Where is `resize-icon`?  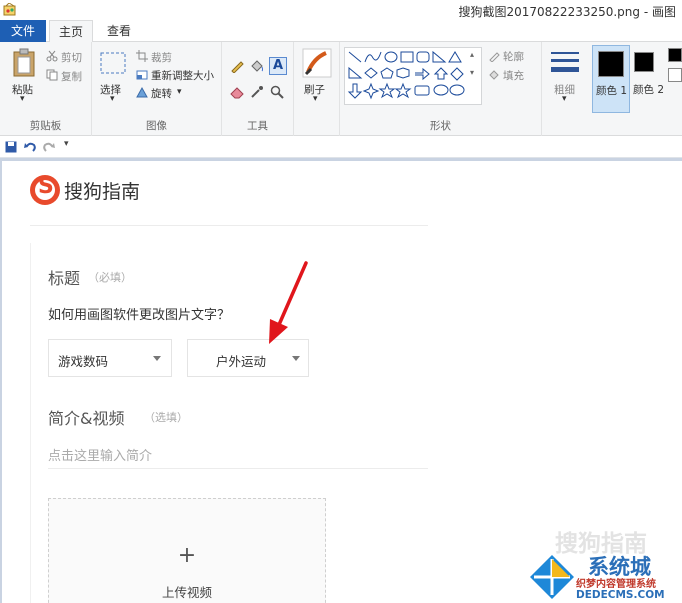
resize-icon is located at coordinates (142, 75).